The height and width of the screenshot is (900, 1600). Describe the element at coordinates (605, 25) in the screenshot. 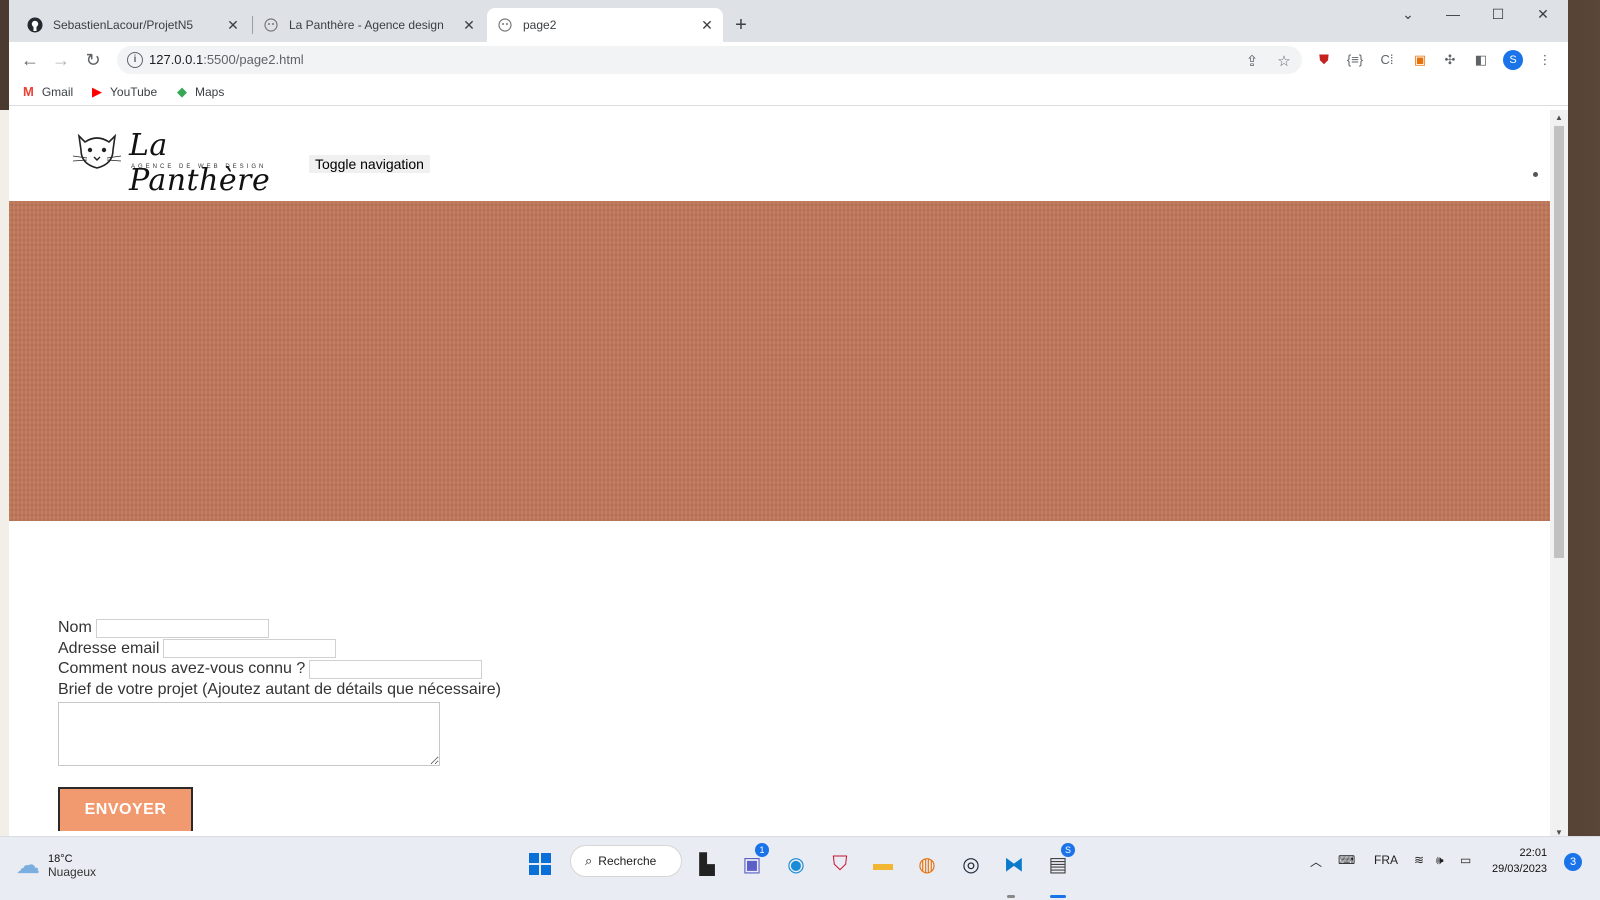

I see `tab-page2: page2 ✕` at that location.